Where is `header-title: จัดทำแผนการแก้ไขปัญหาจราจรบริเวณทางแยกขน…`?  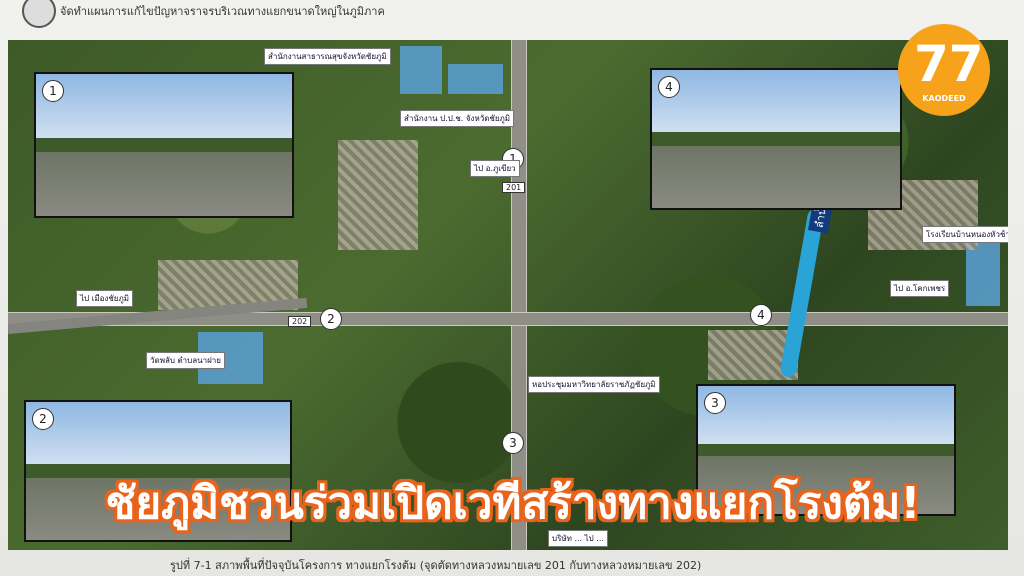
header-title: จัดทำแผนการแก้ไขปัญหาจราจรบริเวณทางแยกขน… is located at coordinates (222, 11).